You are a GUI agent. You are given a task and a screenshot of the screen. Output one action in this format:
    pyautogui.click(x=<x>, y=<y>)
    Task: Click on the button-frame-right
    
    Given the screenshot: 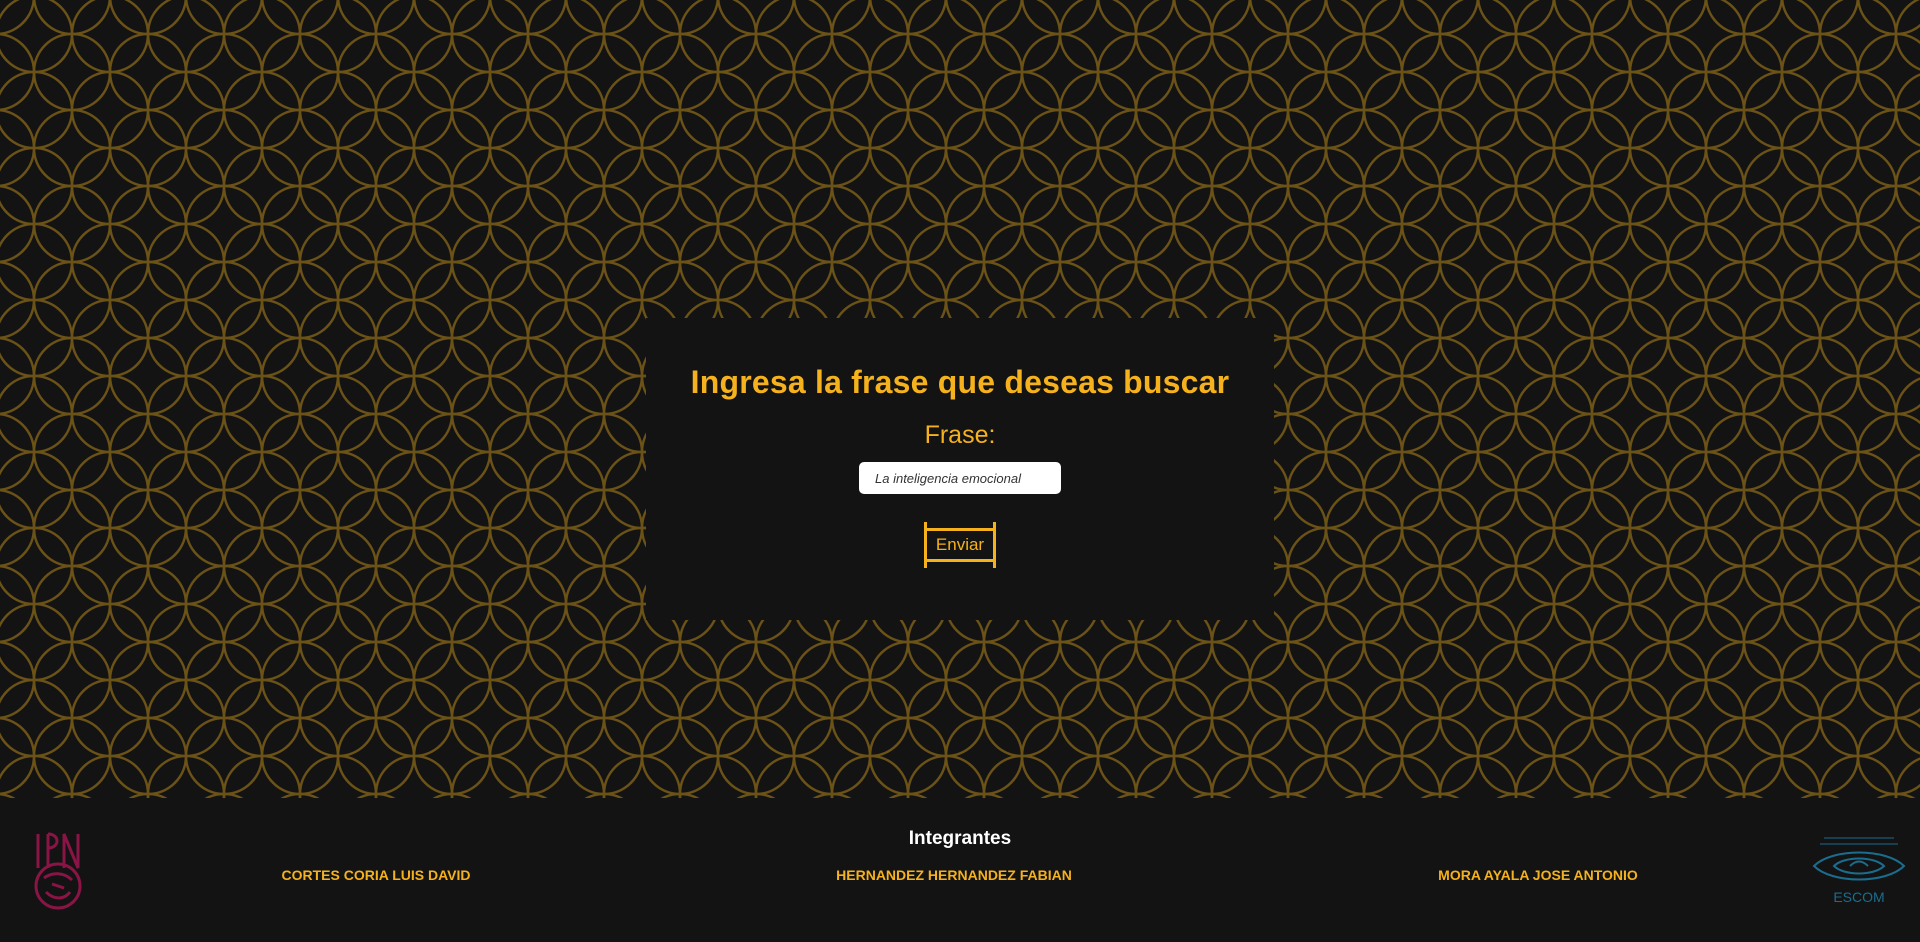 What is the action you would take?
    pyautogui.click(x=994, y=545)
    